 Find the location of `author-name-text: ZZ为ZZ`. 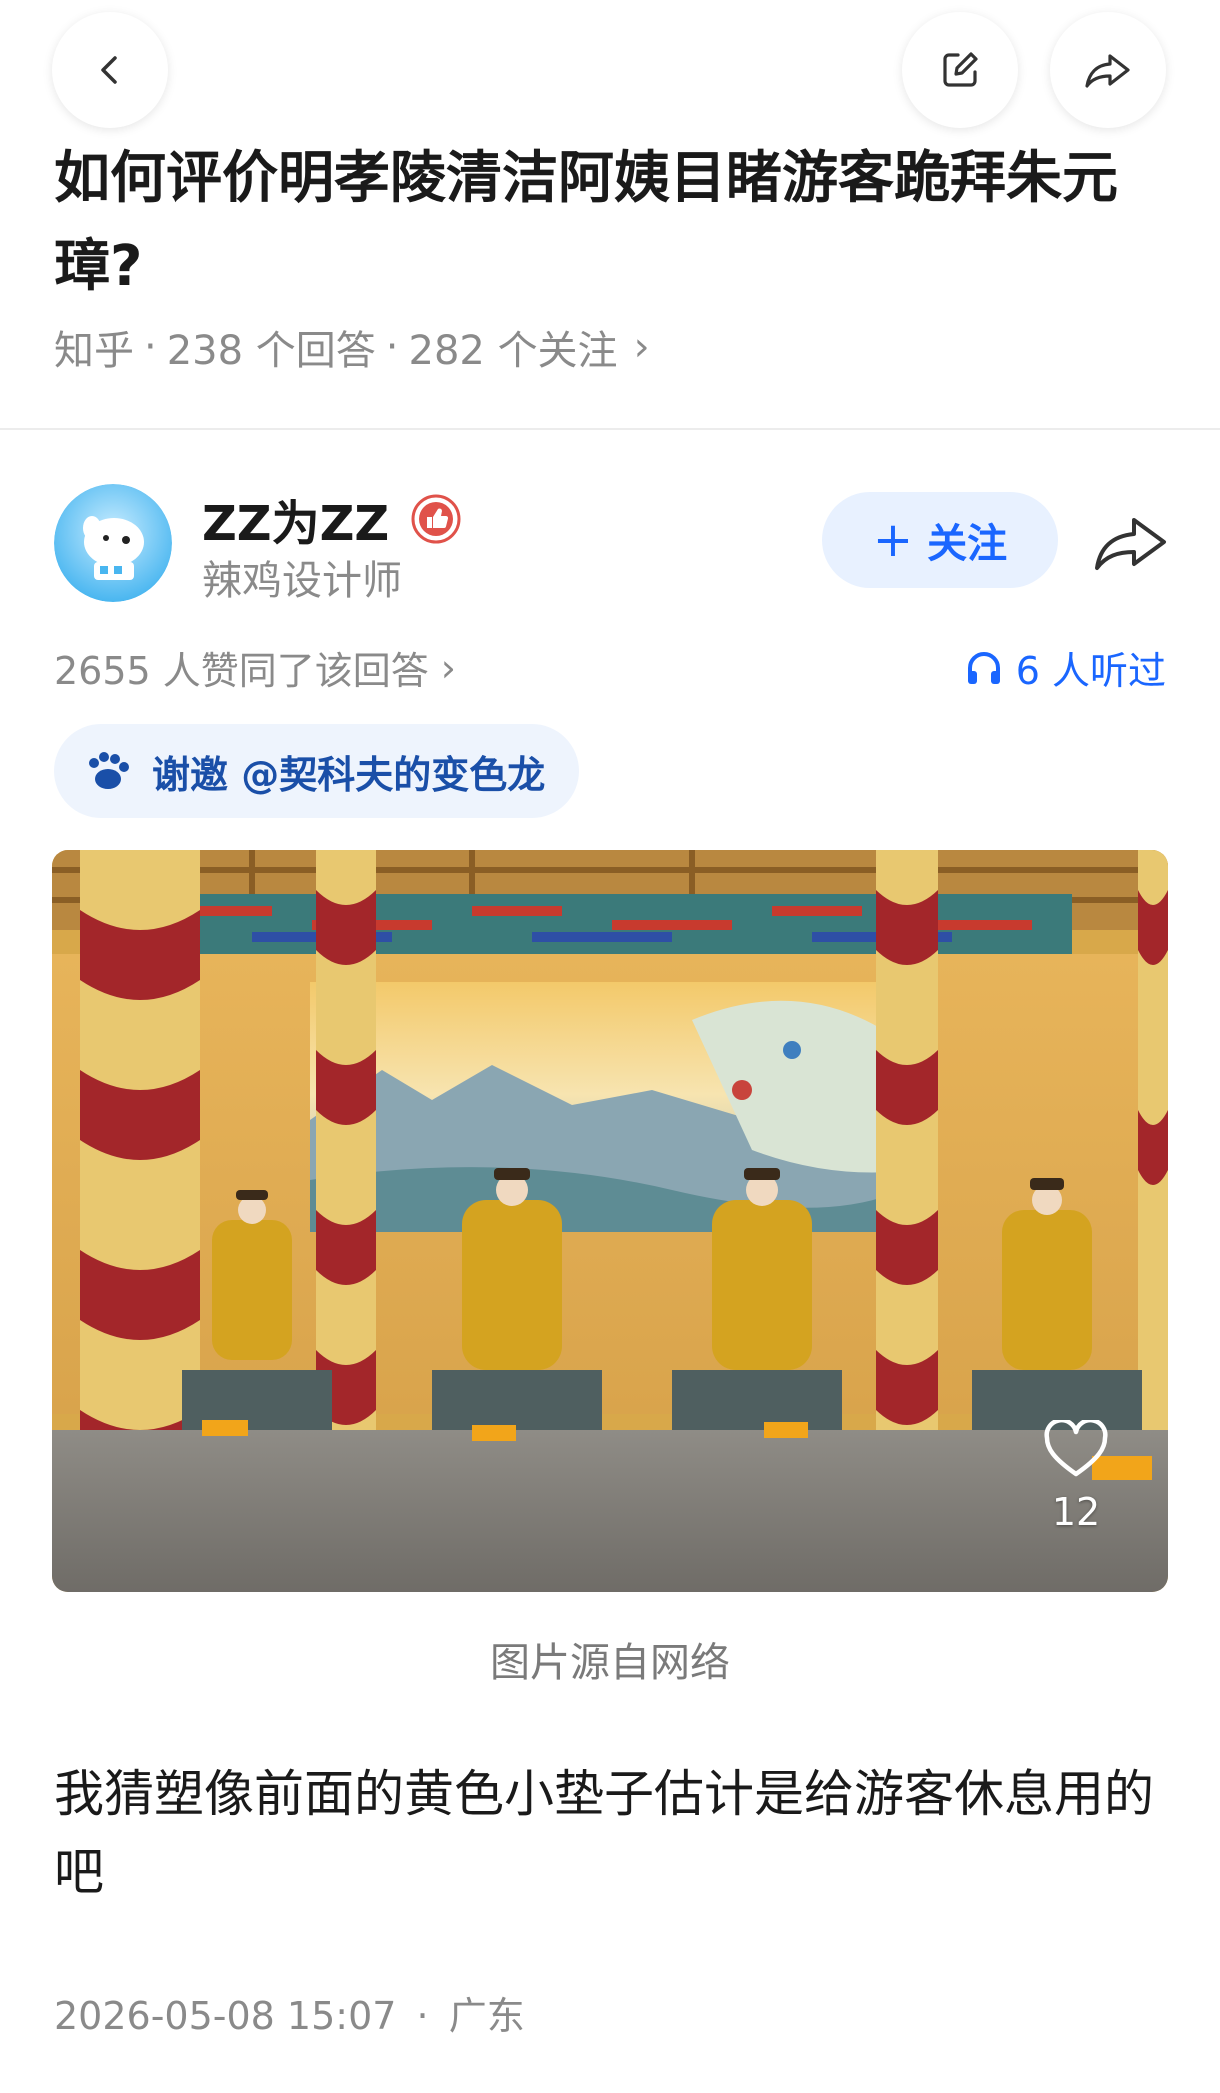

author-name-text: ZZ为ZZ is located at coordinates (296, 524).